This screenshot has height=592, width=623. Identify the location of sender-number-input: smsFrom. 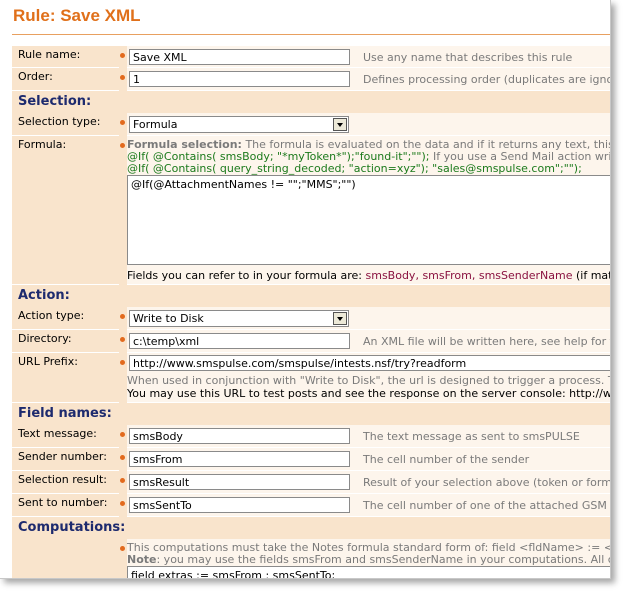
(239, 459).